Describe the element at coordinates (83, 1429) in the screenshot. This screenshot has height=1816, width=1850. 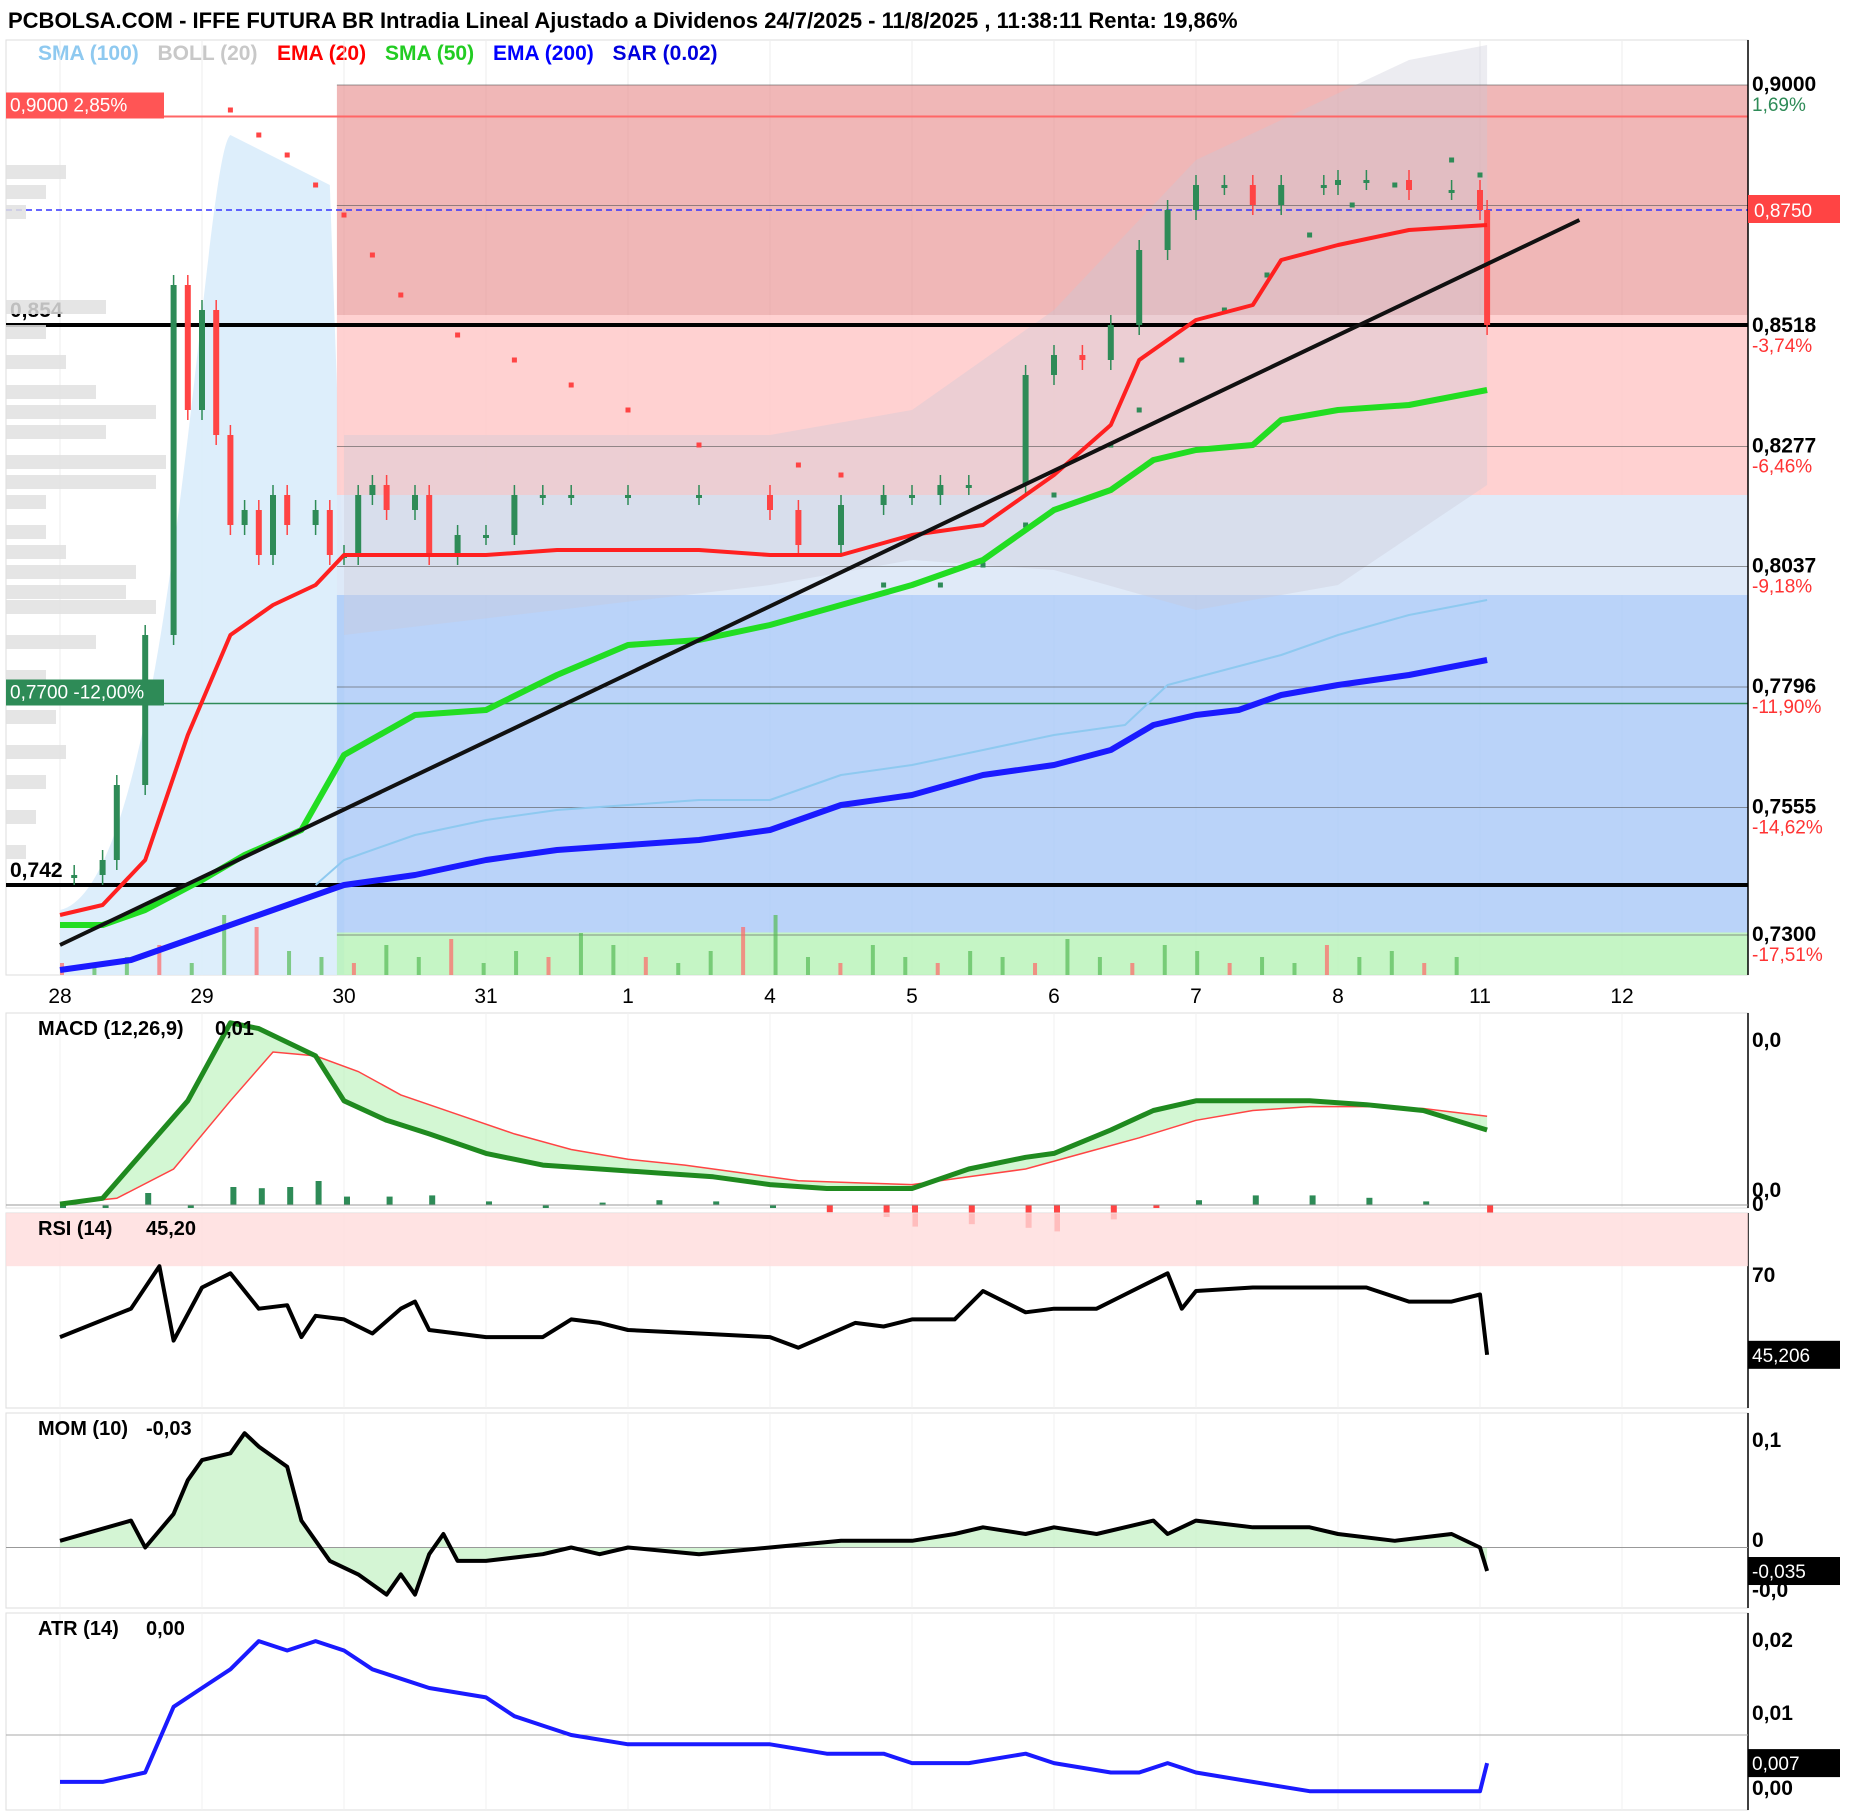
I see `mom-panel-title: MOM (10)` at that location.